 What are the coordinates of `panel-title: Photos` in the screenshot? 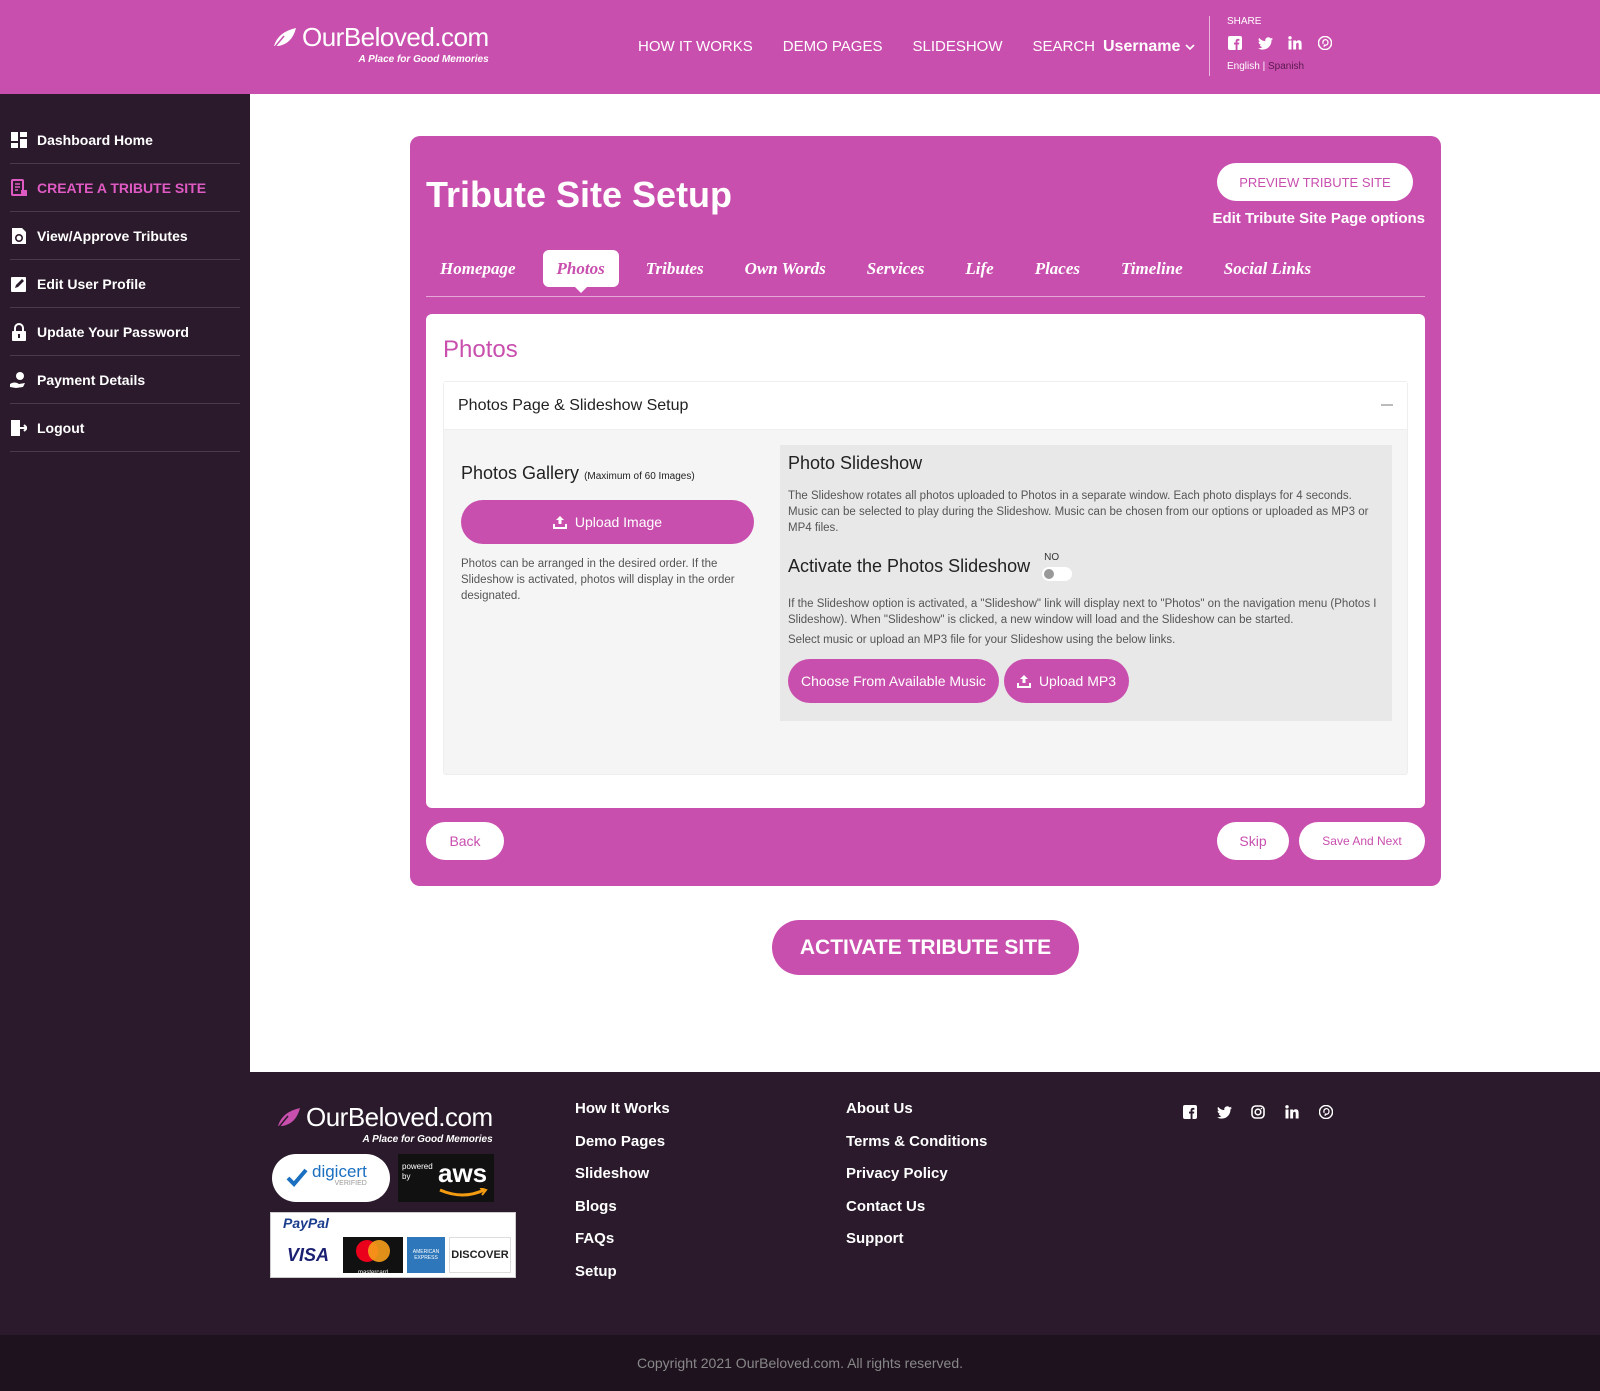 It's located at (480, 349).